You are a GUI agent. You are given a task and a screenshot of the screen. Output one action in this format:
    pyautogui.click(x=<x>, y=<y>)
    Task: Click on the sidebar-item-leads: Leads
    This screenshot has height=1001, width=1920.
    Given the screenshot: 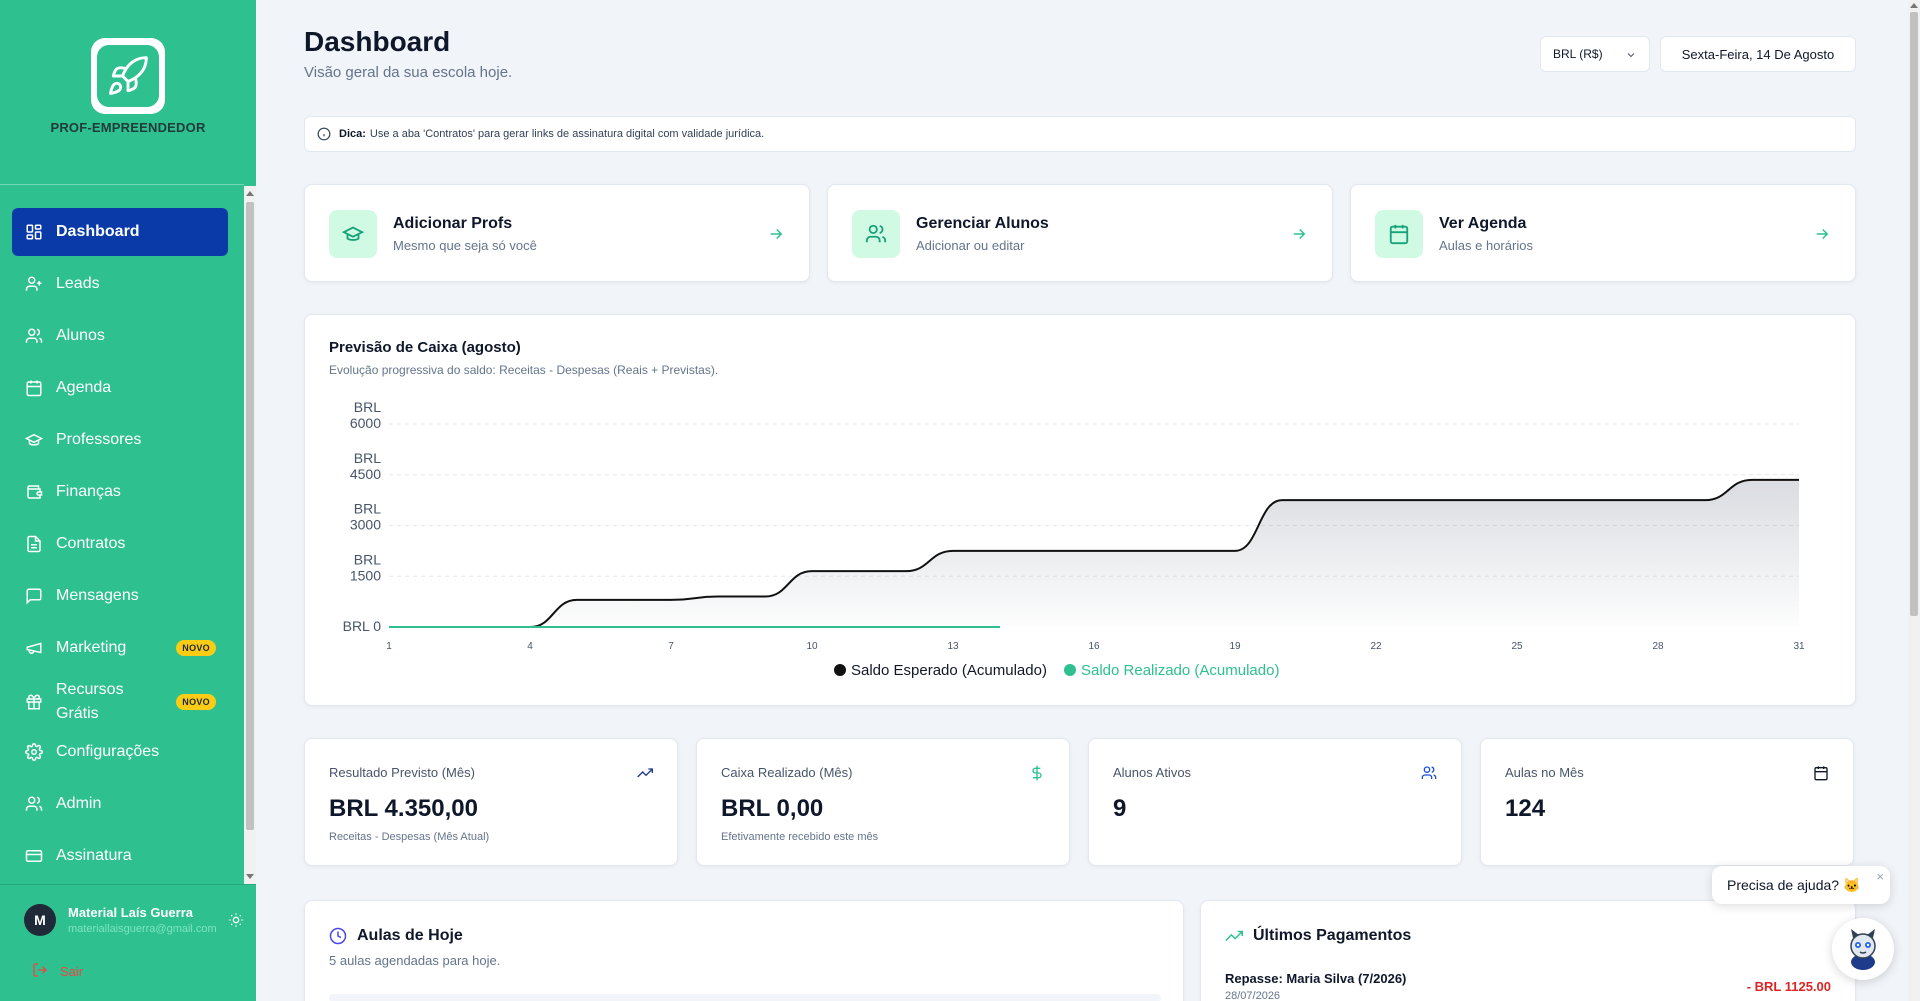 What is the action you would take?
    pyautogui.click(x=120, y=284)
    